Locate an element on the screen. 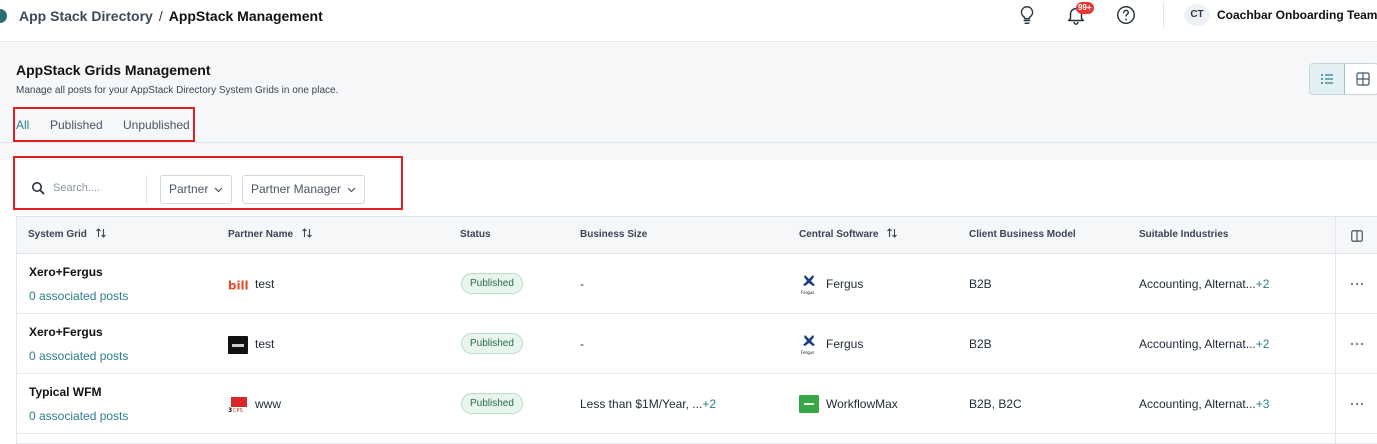 The image size is (1377, 444). grid-view-icon is located at coordinates (1362, 79).